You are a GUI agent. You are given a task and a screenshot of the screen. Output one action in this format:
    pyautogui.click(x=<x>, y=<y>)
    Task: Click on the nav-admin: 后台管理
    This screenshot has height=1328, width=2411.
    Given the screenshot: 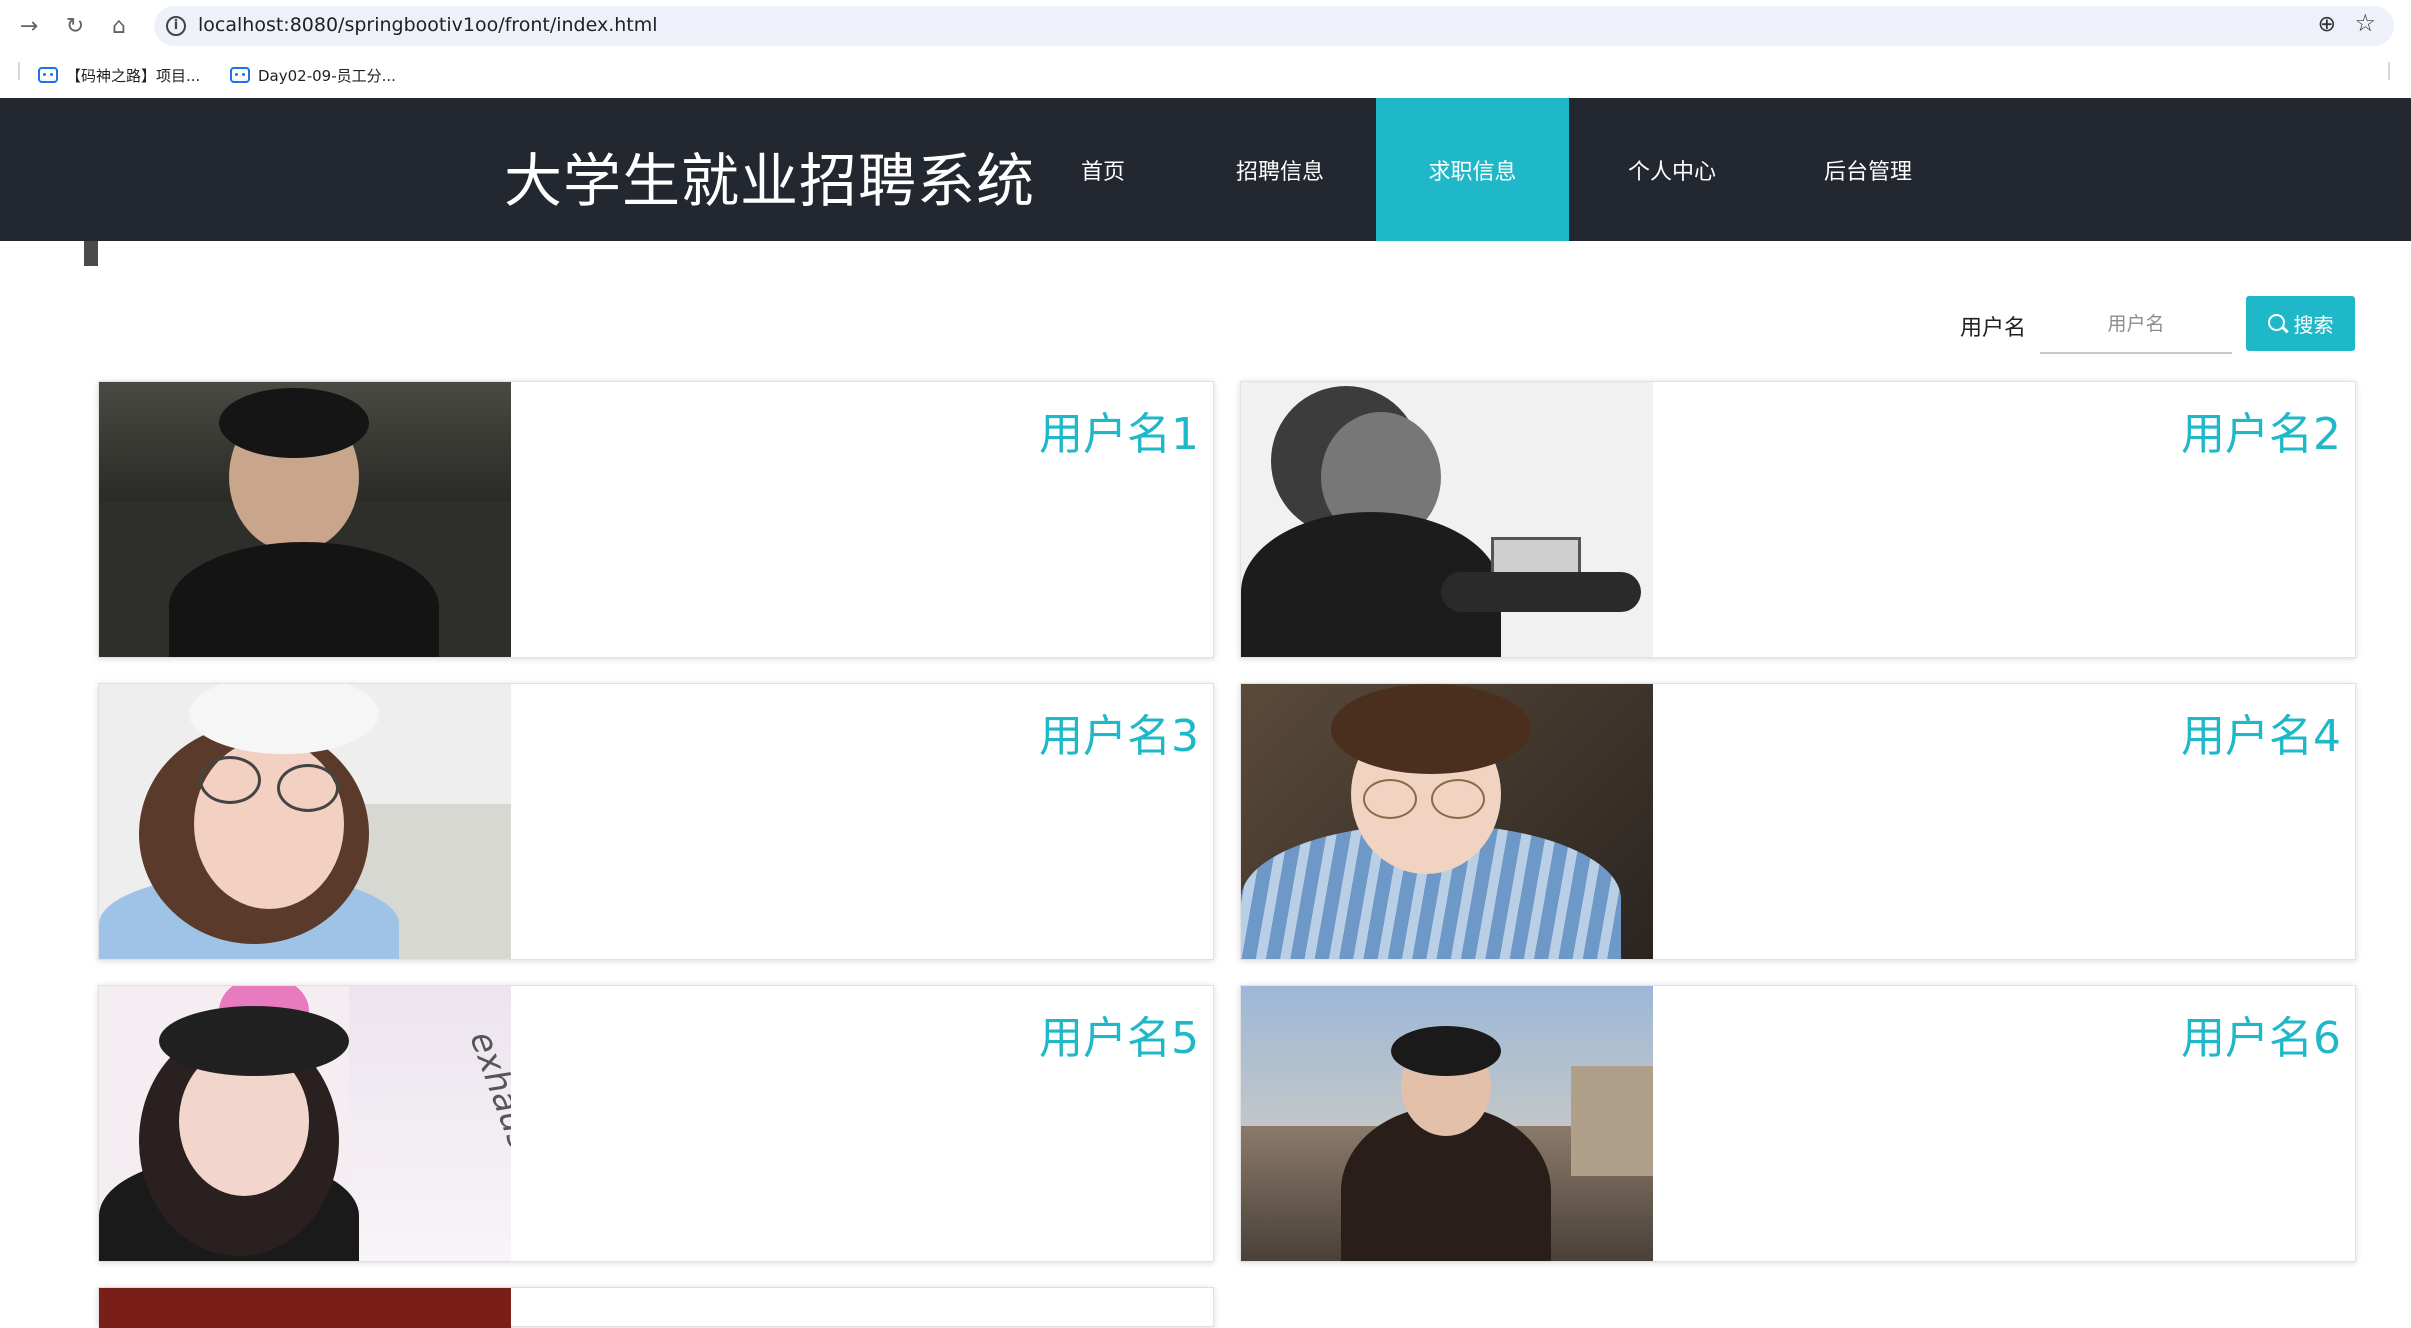 What is the action you would take?
    pyautogui.click(x=1868, y=169)
    